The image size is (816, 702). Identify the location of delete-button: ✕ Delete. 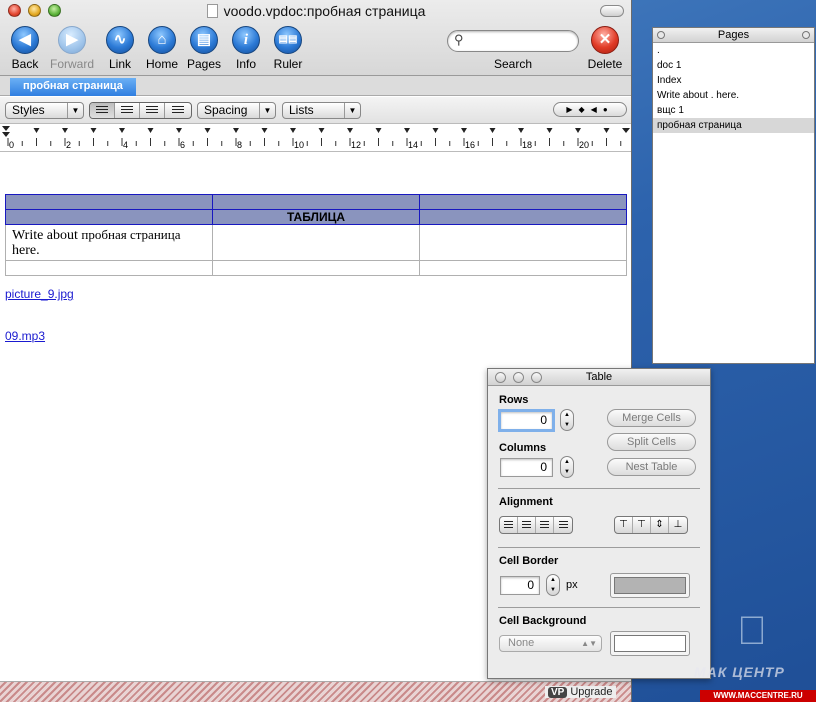
(605, 48).